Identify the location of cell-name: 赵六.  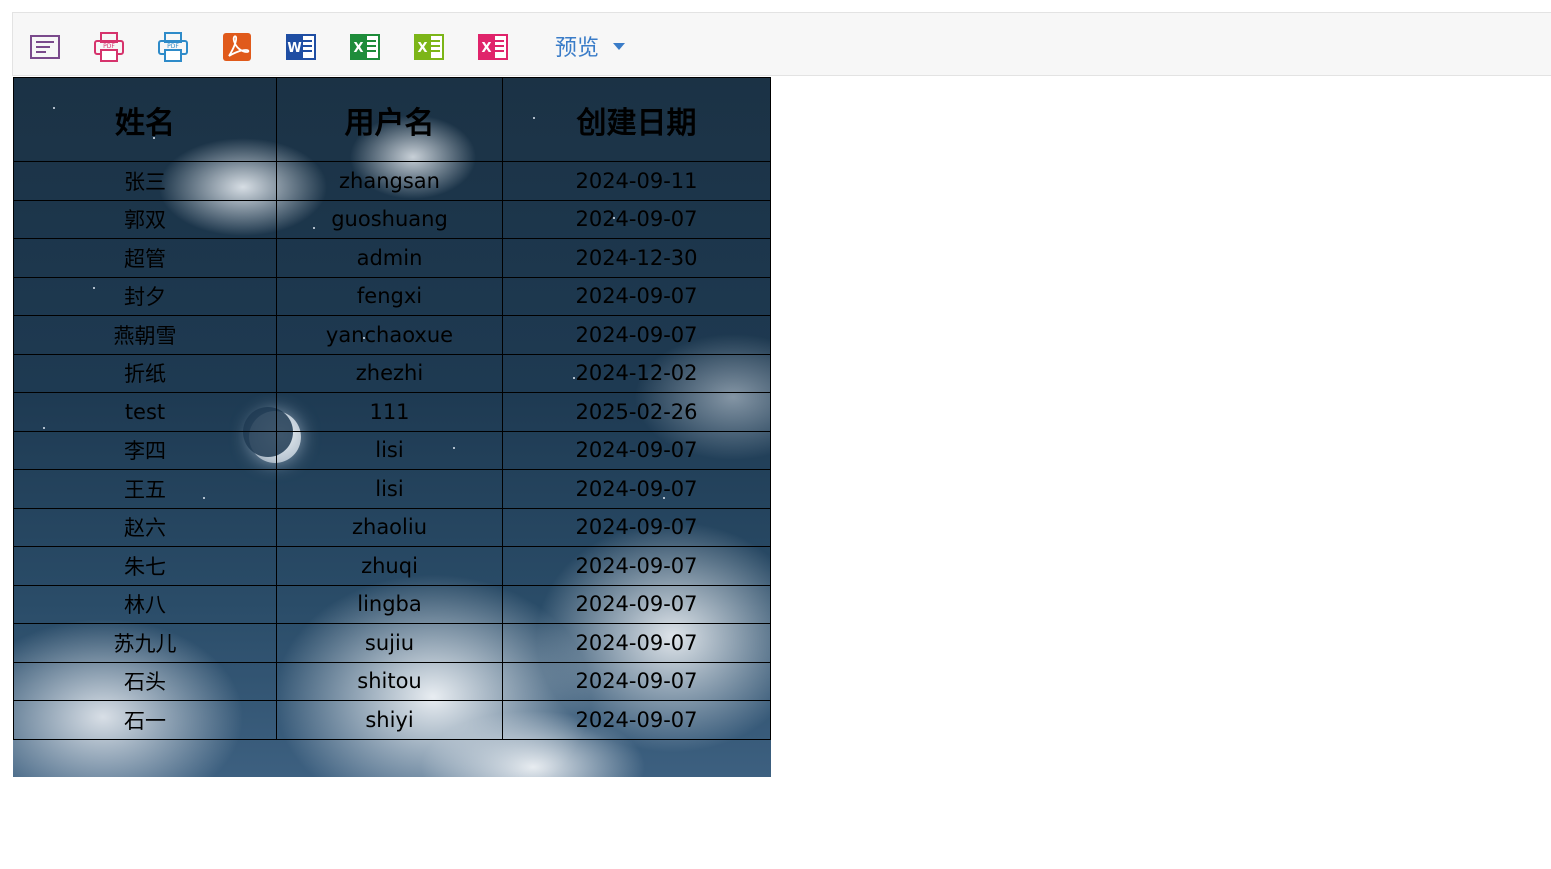
(145, 527).